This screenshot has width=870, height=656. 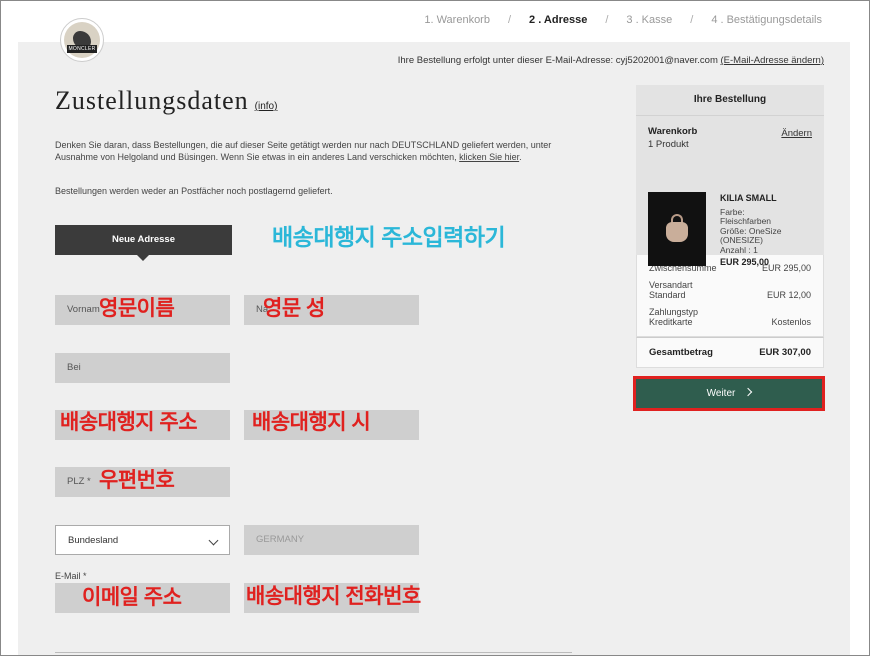 What do you see at coordinates (765, 230) in the screenshot?
I see `product-size-value: OneSize` at bounding box center [765, 230].